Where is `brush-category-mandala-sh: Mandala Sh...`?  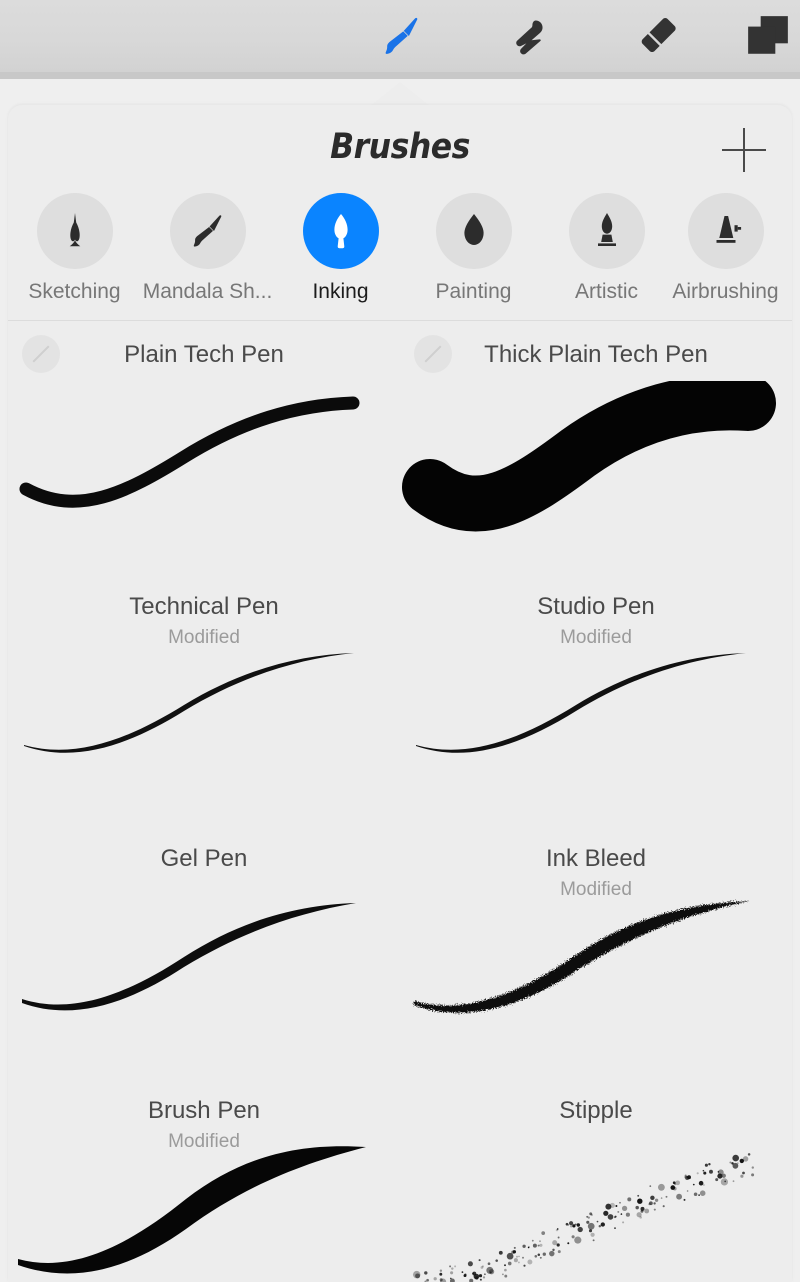
brush-category-mandala-sh: Mandala Sh... is located at coordinates (207, 248).